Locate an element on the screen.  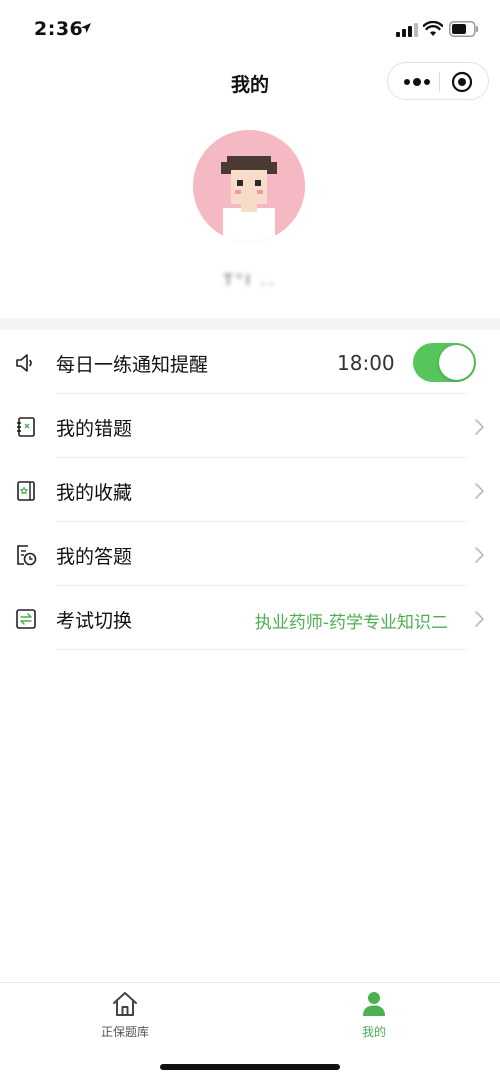
tab-label: 我的 is located at coordinates (373, 1032).